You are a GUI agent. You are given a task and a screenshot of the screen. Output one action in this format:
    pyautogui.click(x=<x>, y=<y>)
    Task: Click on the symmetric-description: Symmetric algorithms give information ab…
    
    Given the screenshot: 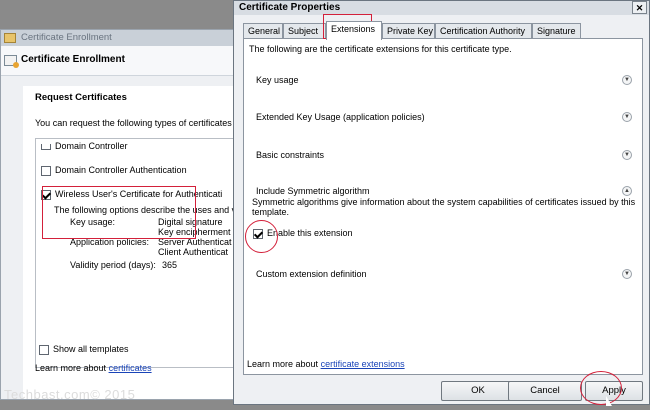 What is the action you would take?
    pyautogui.click(x=444, y=207)
    